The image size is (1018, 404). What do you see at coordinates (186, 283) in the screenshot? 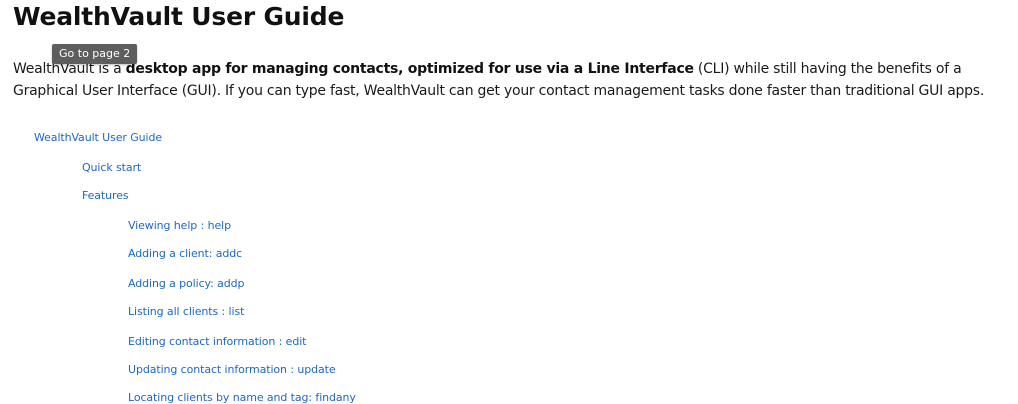
I see `toc-link-adding-policy: Adding a policy: addp` at bounding box center [186, 283].